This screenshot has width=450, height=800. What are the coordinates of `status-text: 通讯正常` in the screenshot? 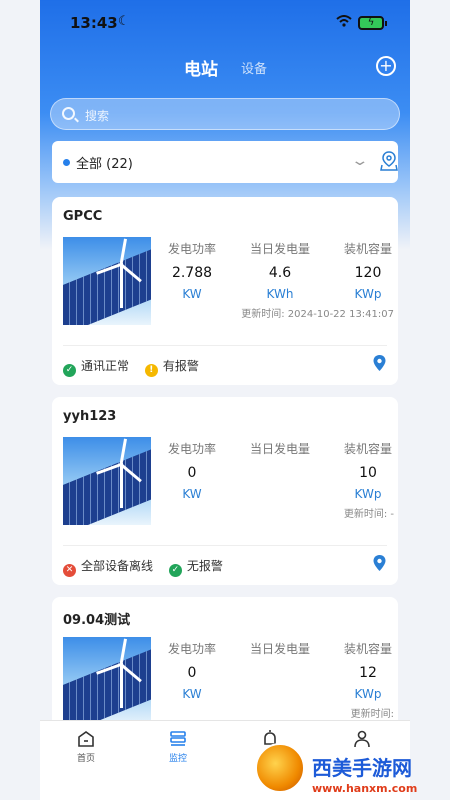 It's located at (105, 366).